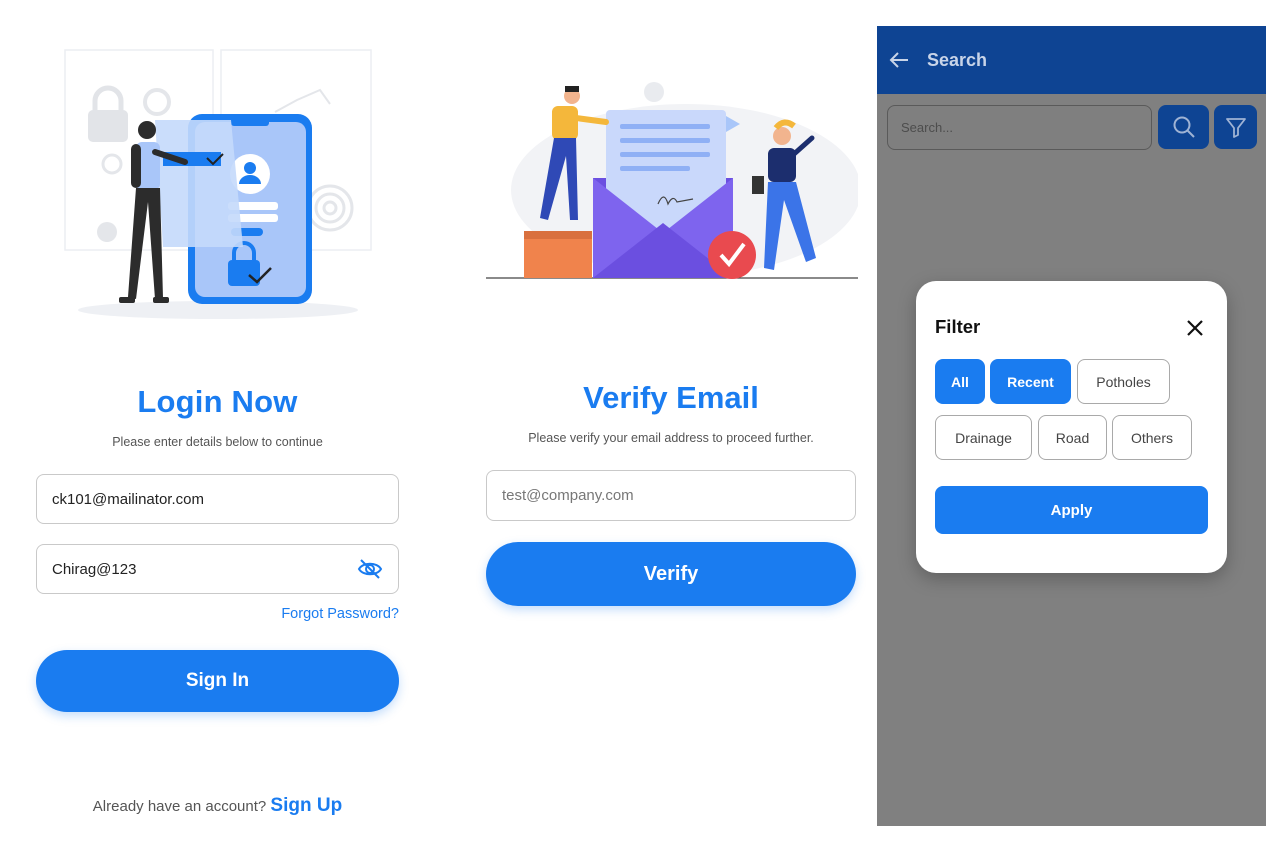 This screenshot has width=1280, height=853. I want to click on forgot-password-link: Forgot Password?, so click(299, 614).